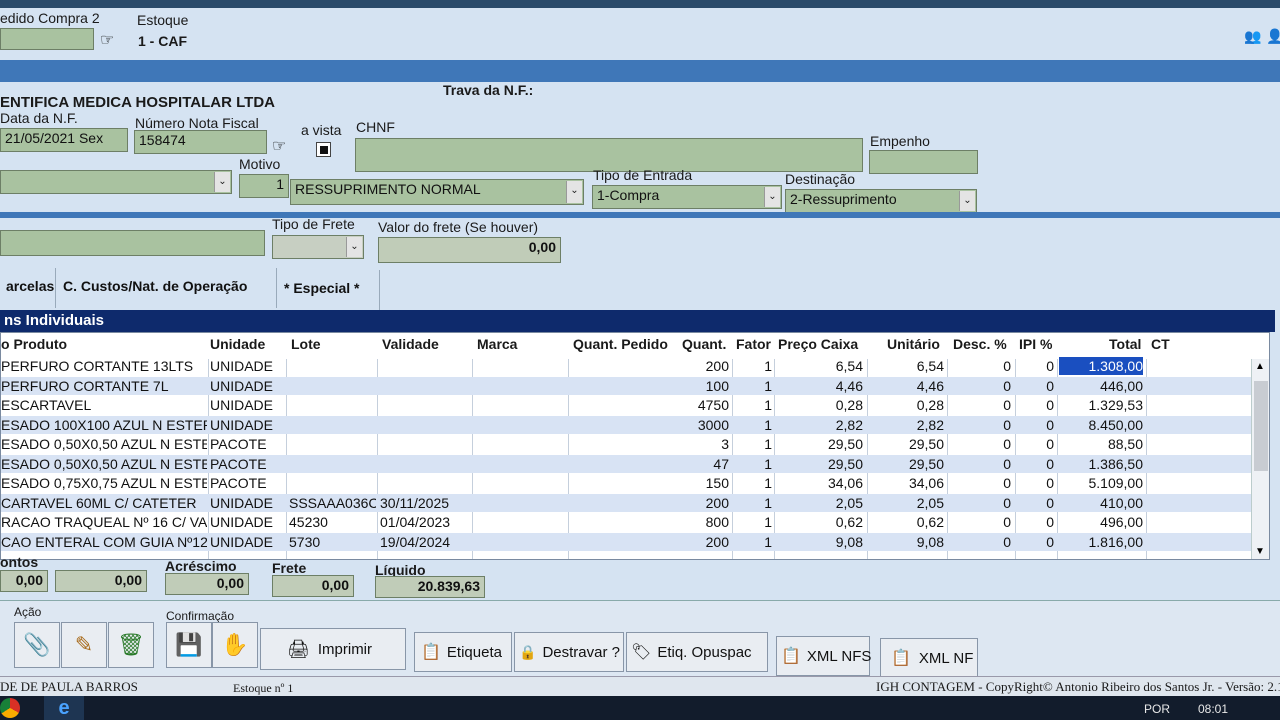 This screenshot has height=720, width=1280. Describe the element at coordinates (820, 522) in the screenshot. I see `cell-preco: 0,62` at that location.